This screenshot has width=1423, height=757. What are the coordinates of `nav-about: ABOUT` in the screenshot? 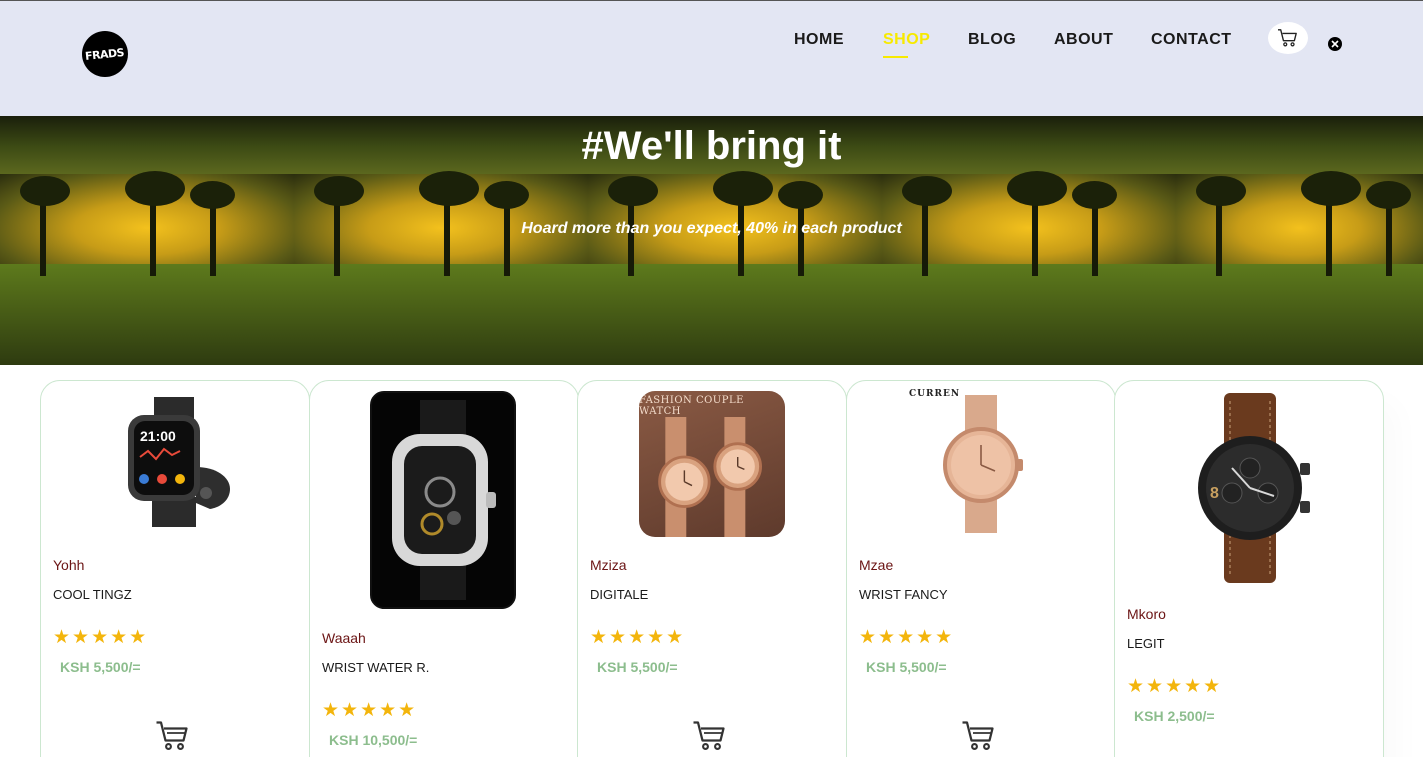 It's located at (1083, 40).